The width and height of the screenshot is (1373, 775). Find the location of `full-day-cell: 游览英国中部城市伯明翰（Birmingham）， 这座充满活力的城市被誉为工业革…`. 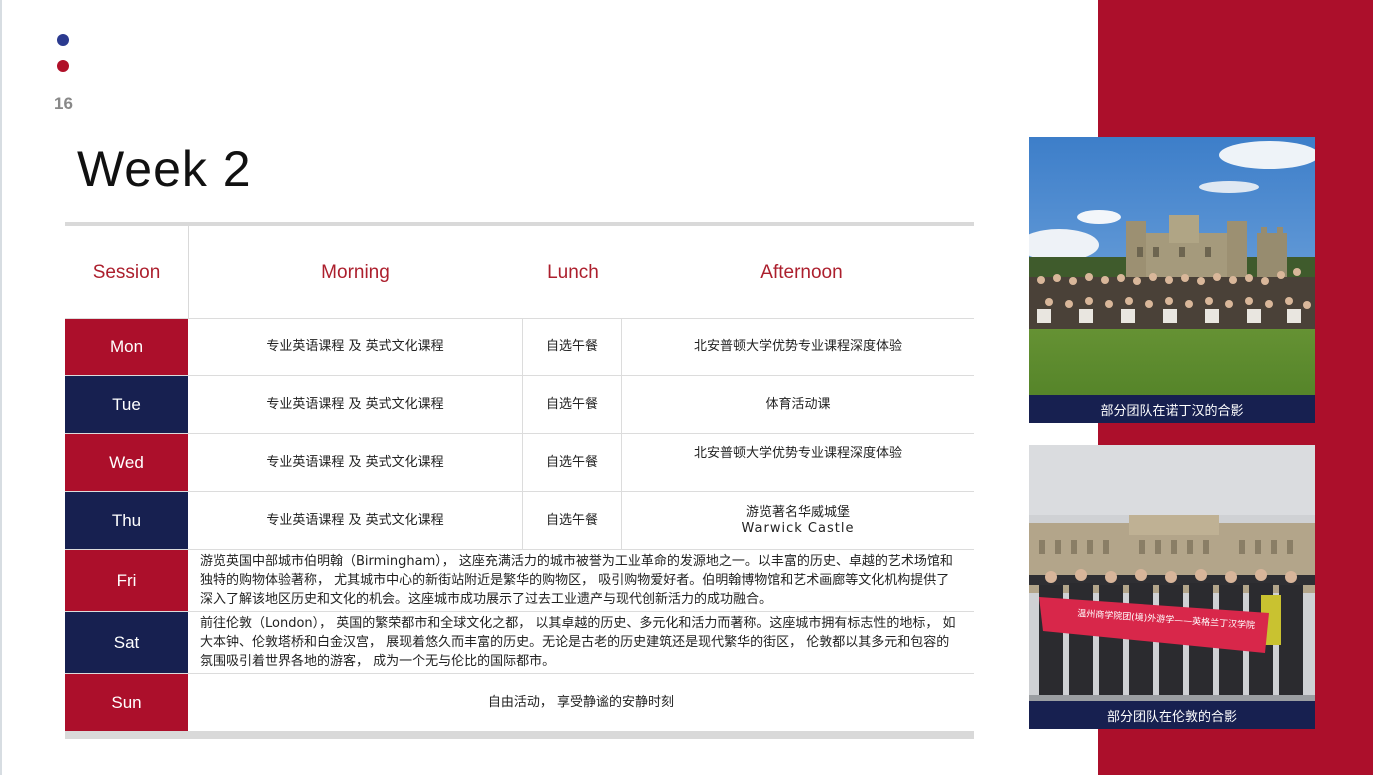

full-day-cell: 游览英国中部城市伯明翰（Birmingham）， 这座充满活力的城市被誉为工业革… is located at coordinates (576, 580).